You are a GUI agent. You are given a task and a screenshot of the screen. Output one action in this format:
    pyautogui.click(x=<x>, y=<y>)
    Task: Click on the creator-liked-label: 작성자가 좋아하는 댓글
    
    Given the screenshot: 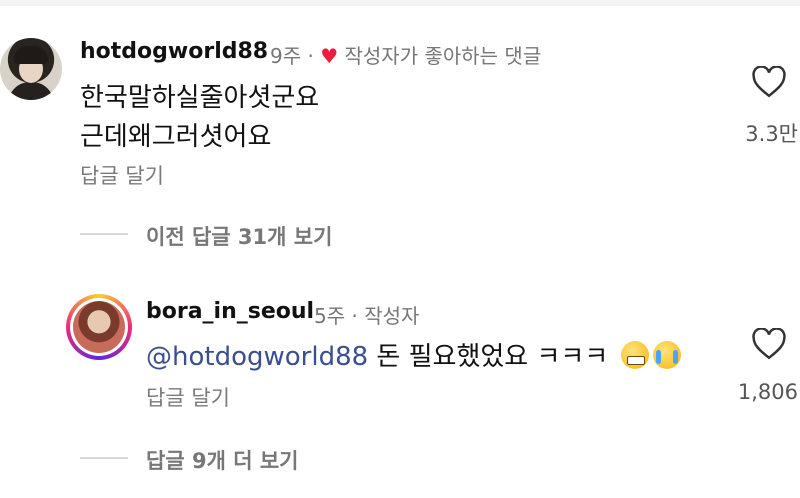 What is the action you would take?
    pyautogui.click(x=443, y=56)
    